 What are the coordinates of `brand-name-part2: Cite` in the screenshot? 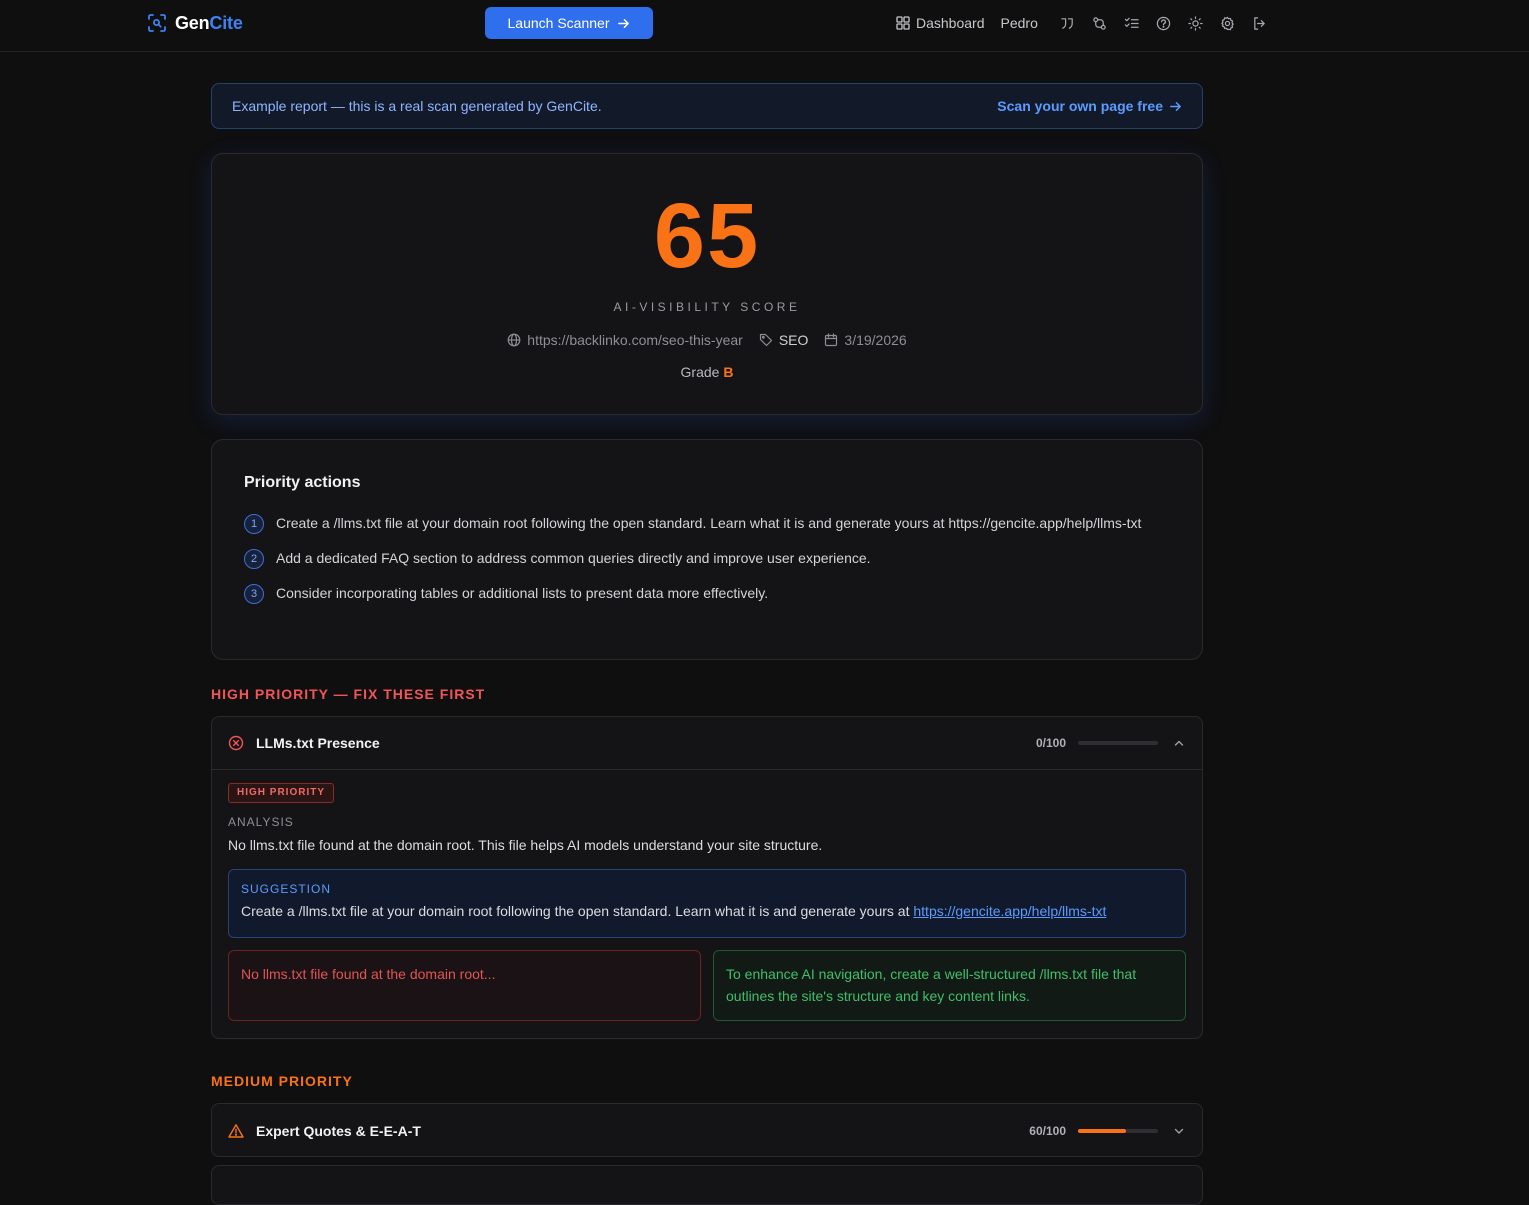 It's located at (226, 22).